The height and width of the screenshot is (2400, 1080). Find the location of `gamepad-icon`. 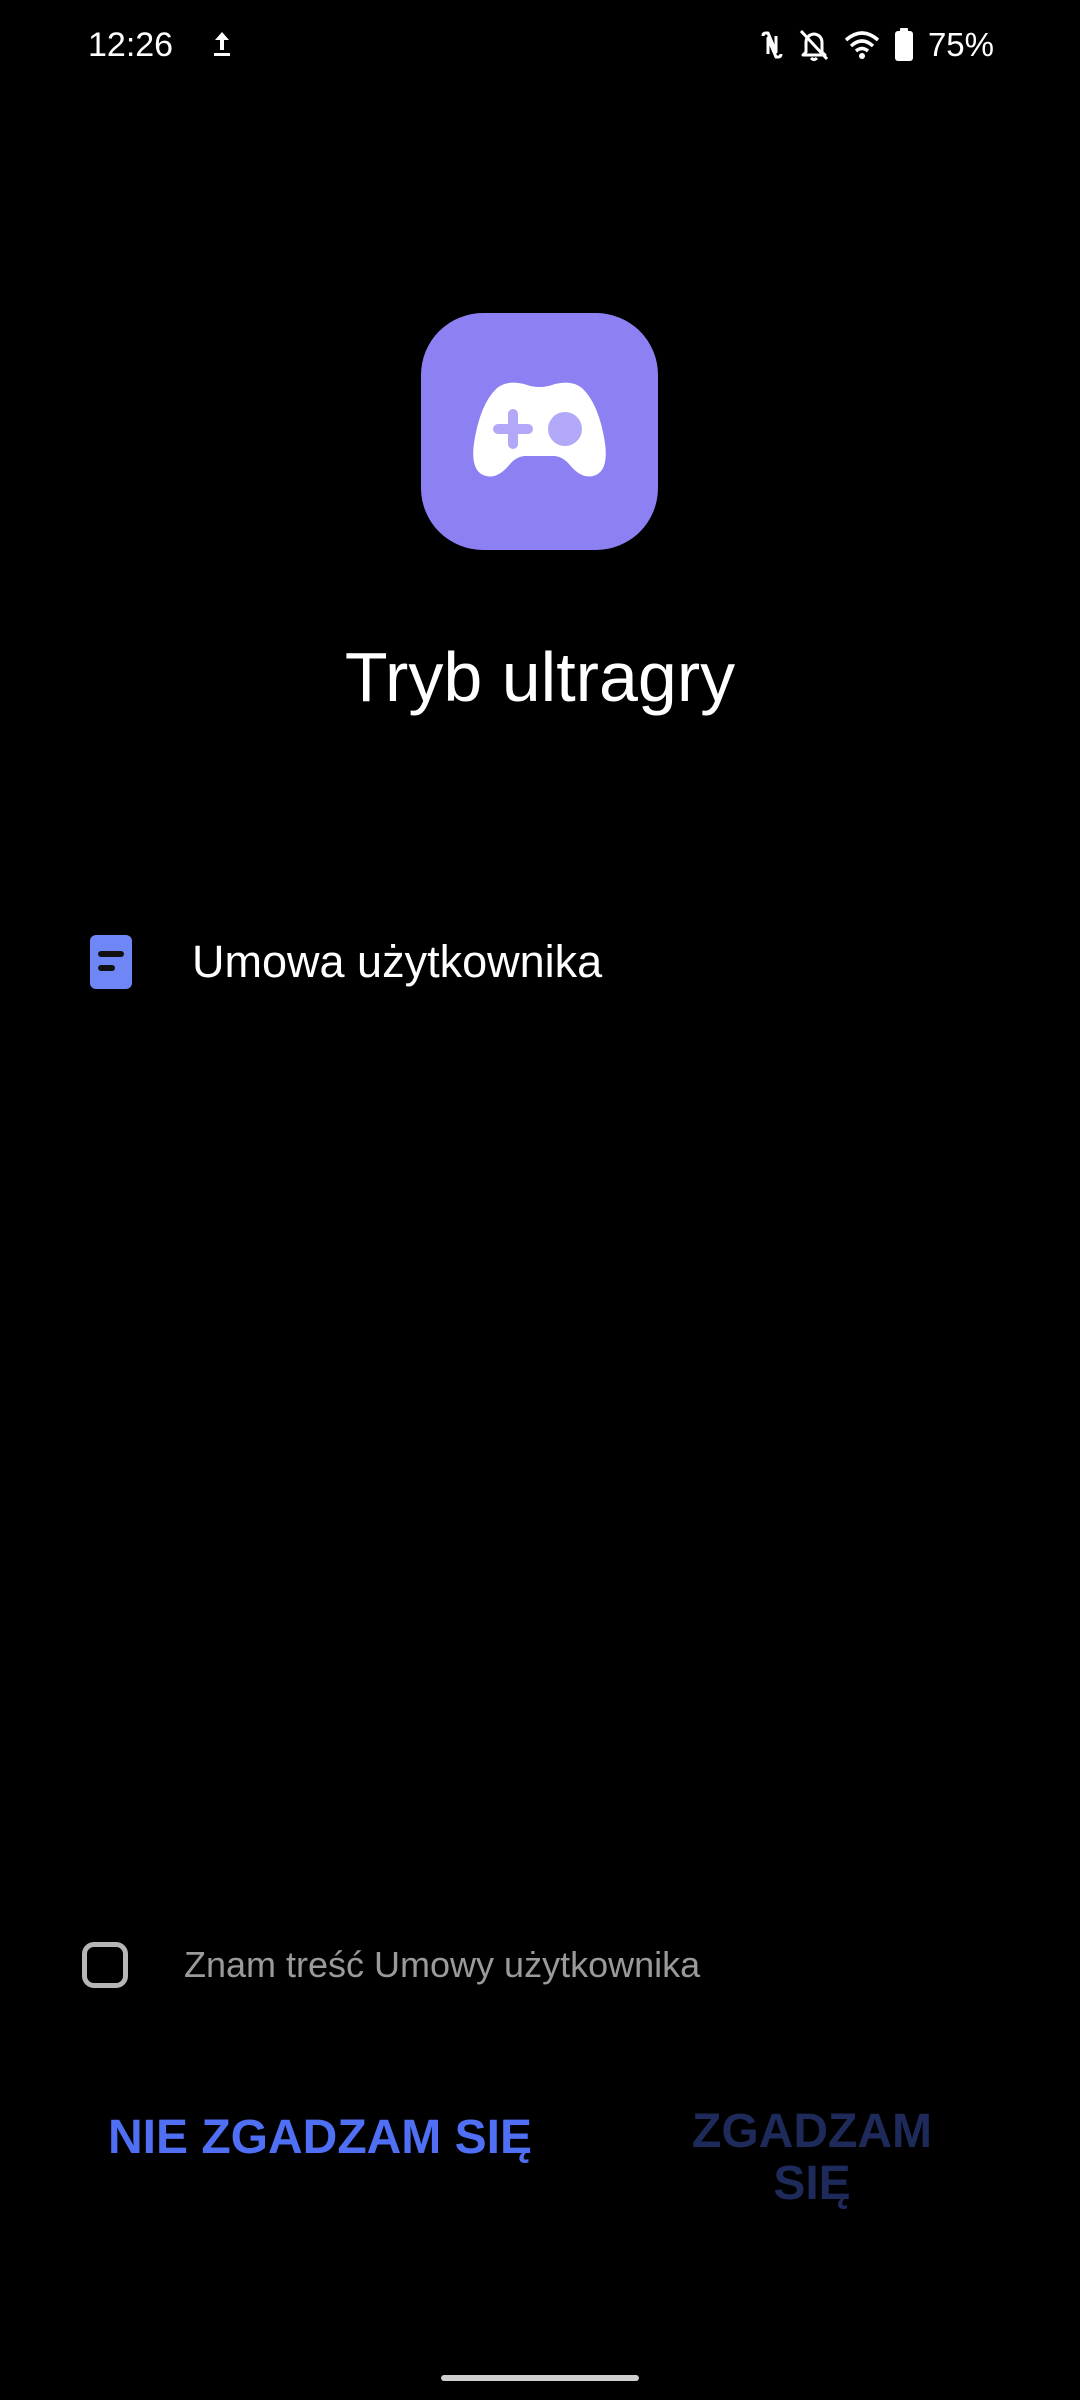

gamepad-icon is located at coordinates (539, 429).